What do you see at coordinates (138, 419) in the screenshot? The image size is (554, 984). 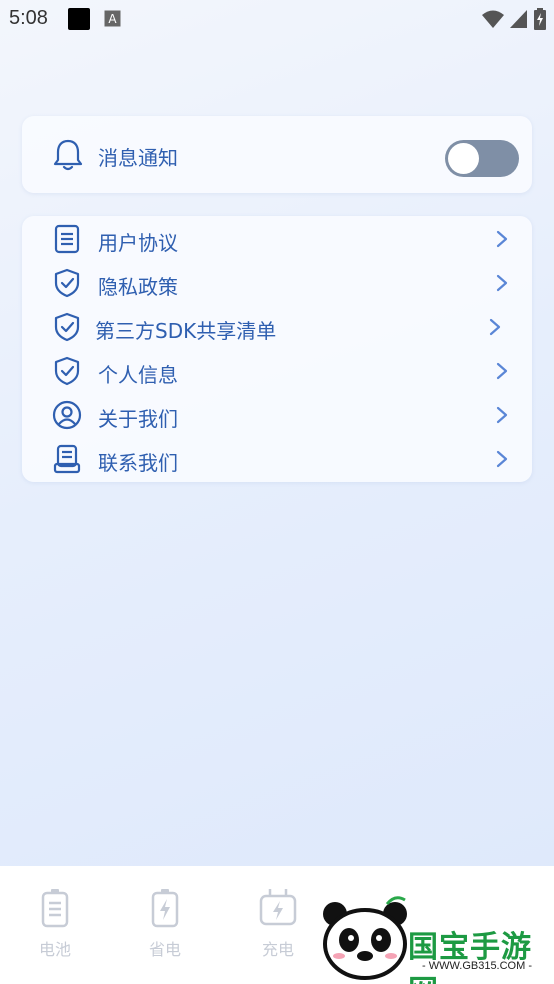 I see `menu-item-label: 关于我们` at bounding box center [138, 419].